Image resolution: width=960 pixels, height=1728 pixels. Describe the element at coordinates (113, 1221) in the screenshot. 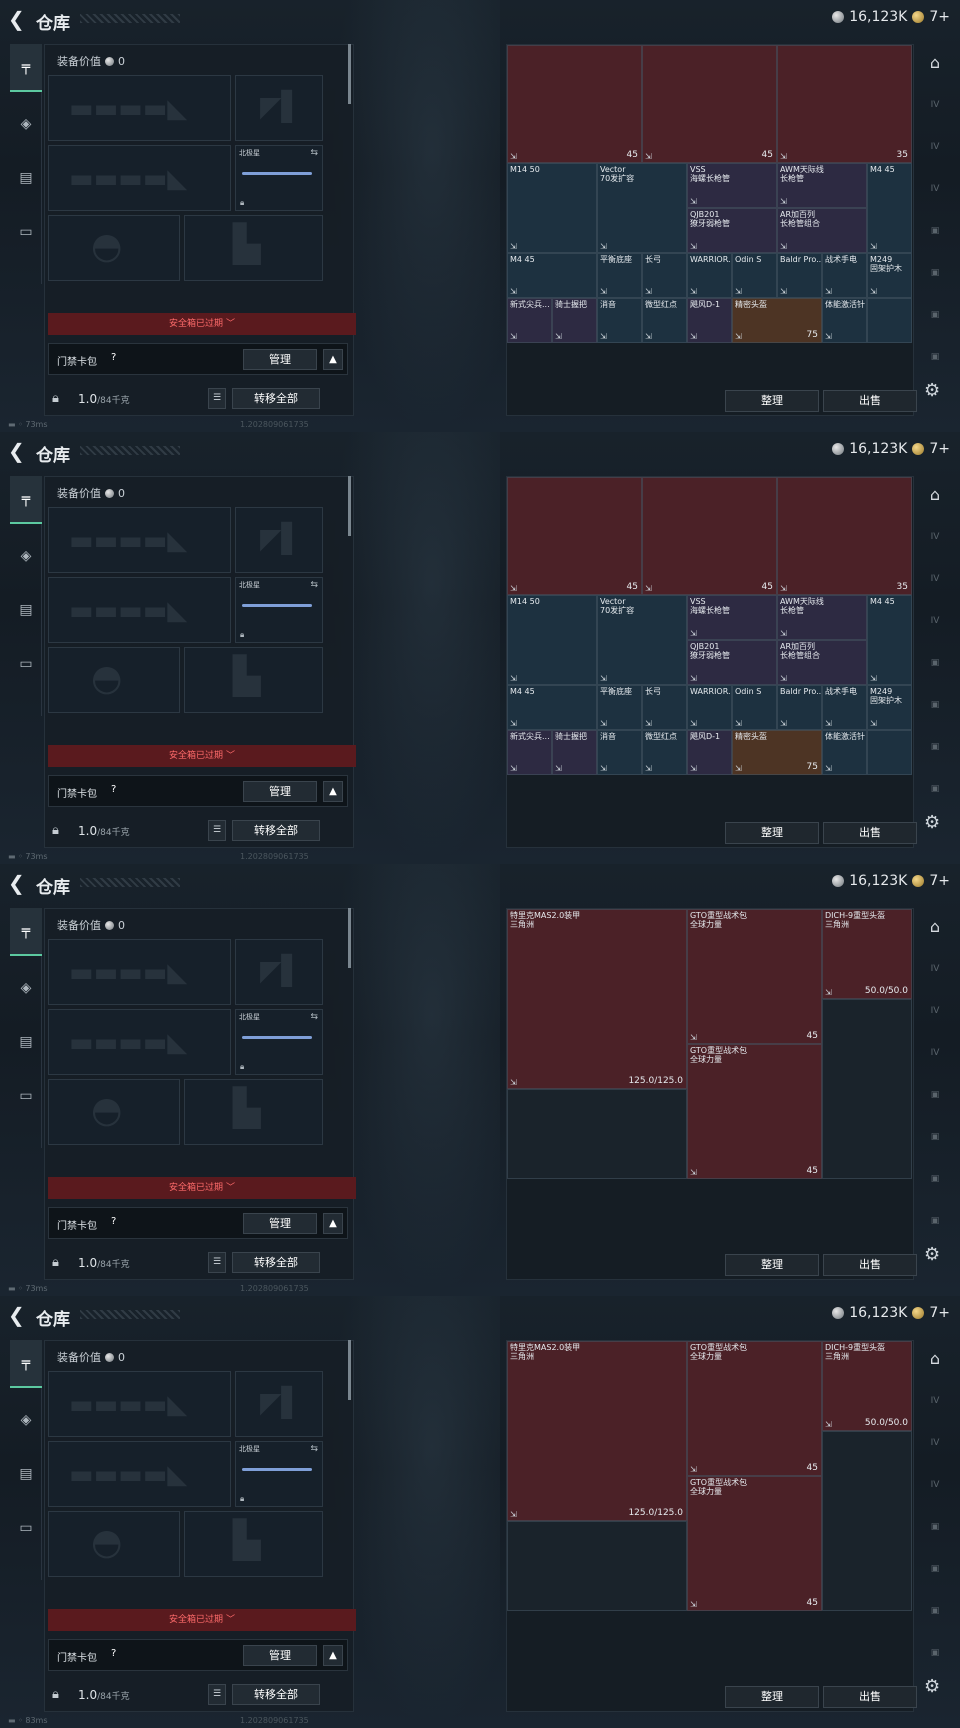

I see `help-icon: ?` at that location.